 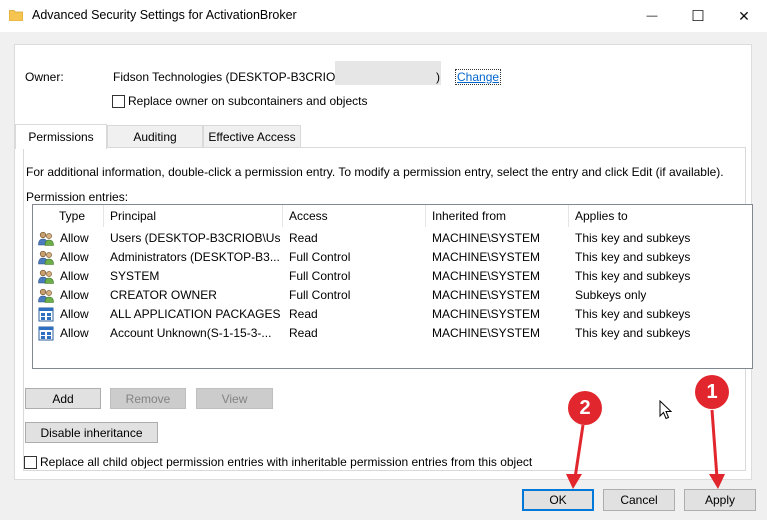 I want to click on maximize-icon: ☐, so click(x=698, y=16).